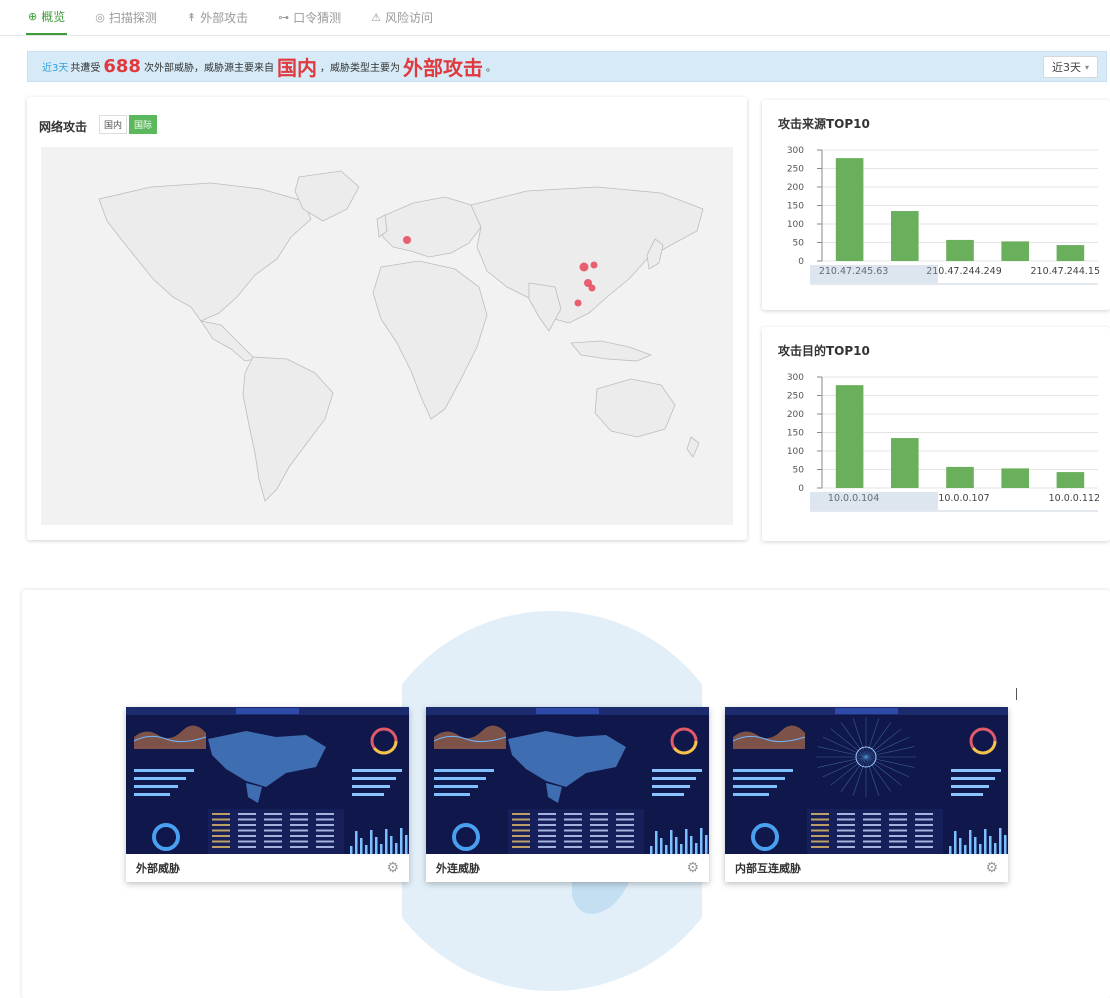 This screenshot has width=1110, height=998. What do you see at coordinates (824, 351) in the screenshot?
I see `attack-target-title: 攻击目的TOP10` at bounding box center [824, 351].